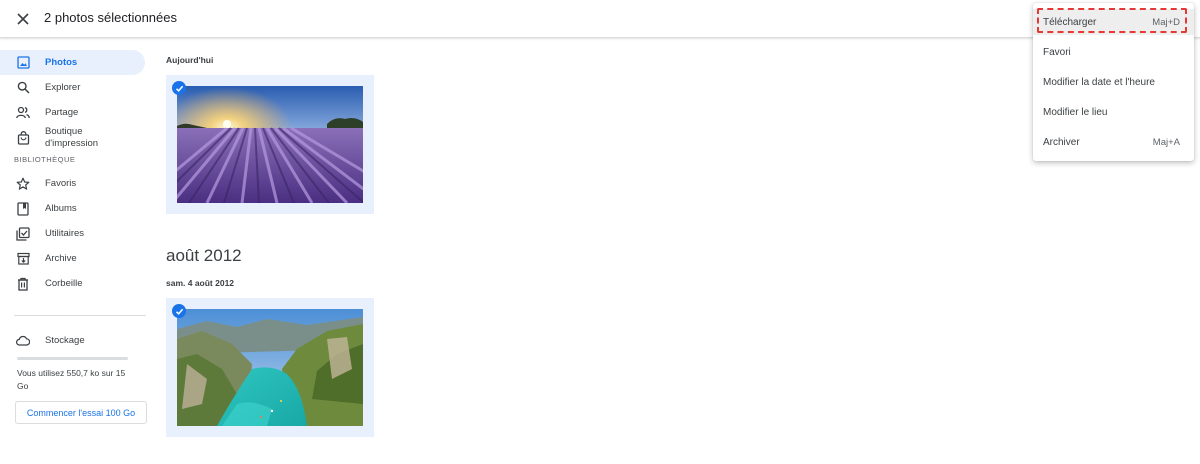 This screenshot has height=464, width=1200. I want to click on month-heading: août 2012, so click(204, 255).